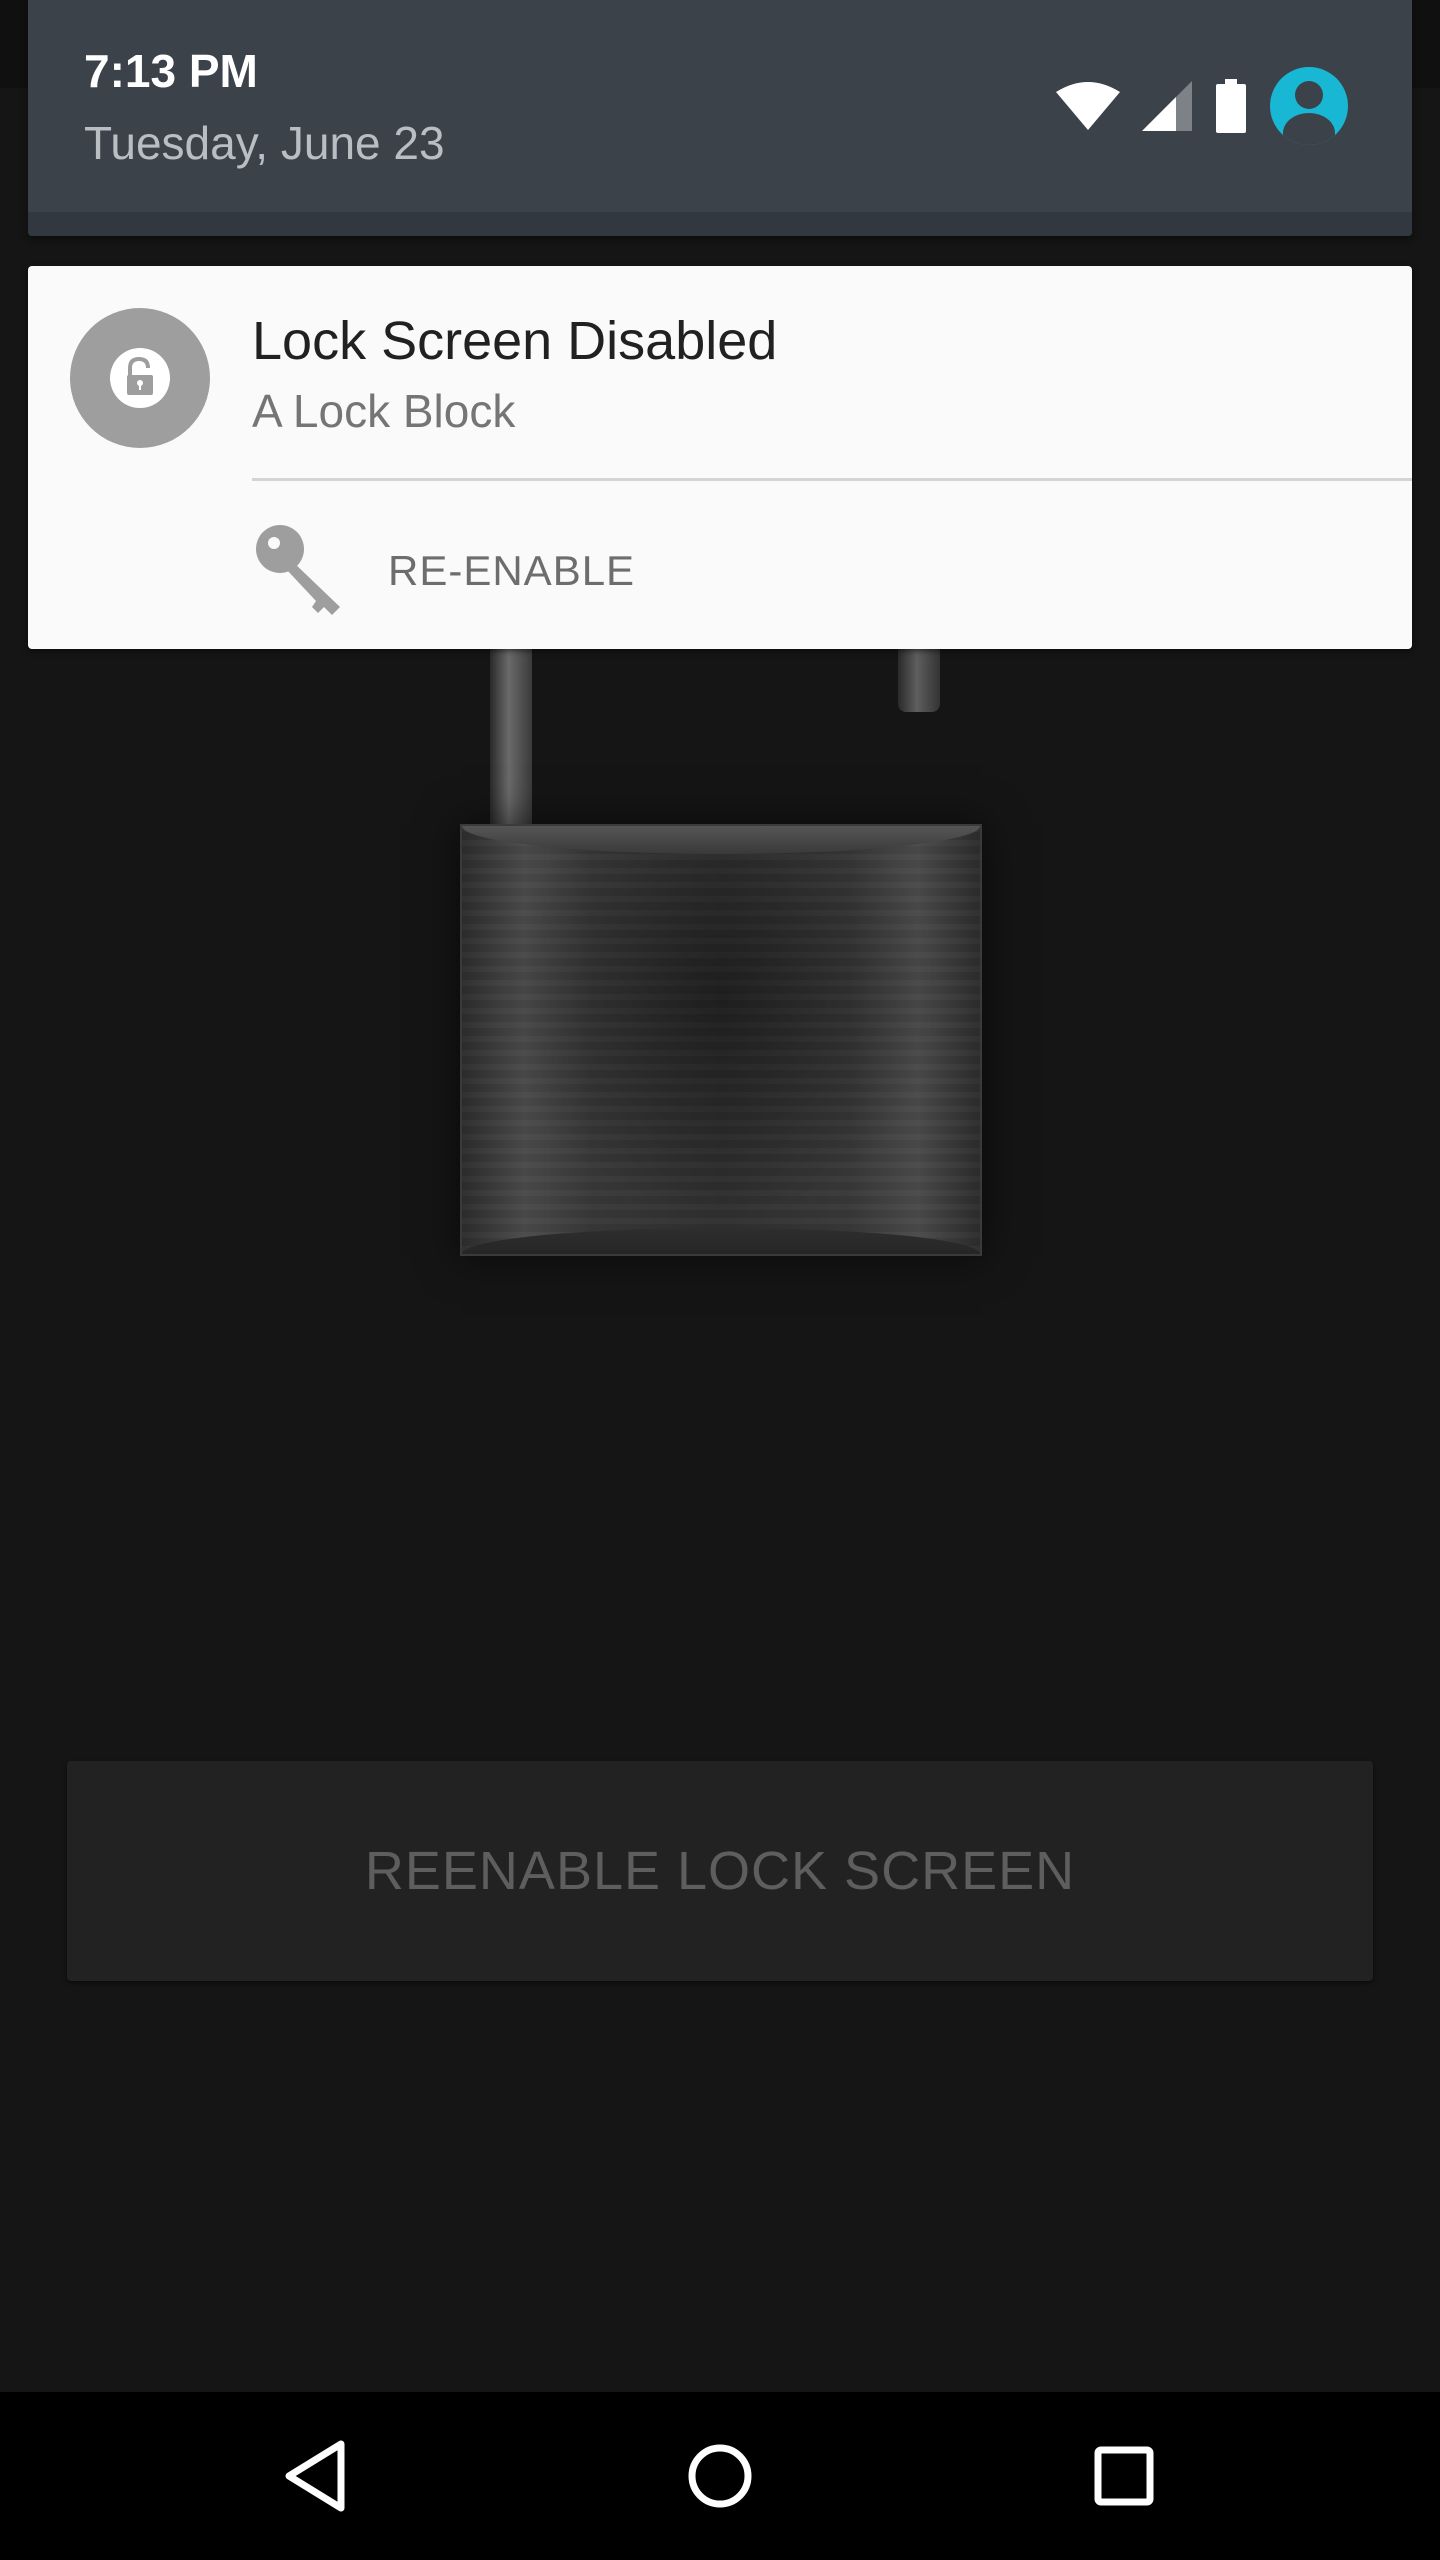 Image resolution: width=1440 pixels, height=2560 pixels. What do you see at coordinates (1231, 106) in the screenshot?
I see `battery-icon` at bounding box center [1231, 106].